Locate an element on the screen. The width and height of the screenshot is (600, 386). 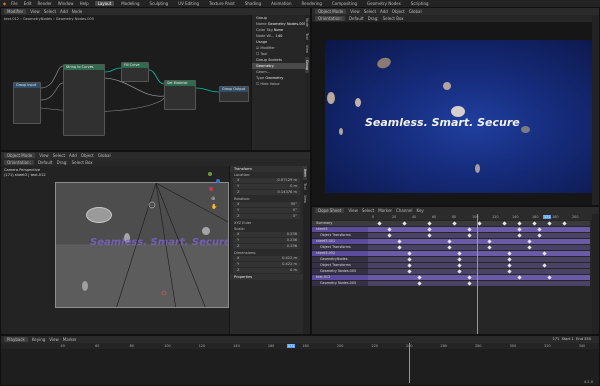
sidebar-tab-node: Node is located at coordinates (307, 22).